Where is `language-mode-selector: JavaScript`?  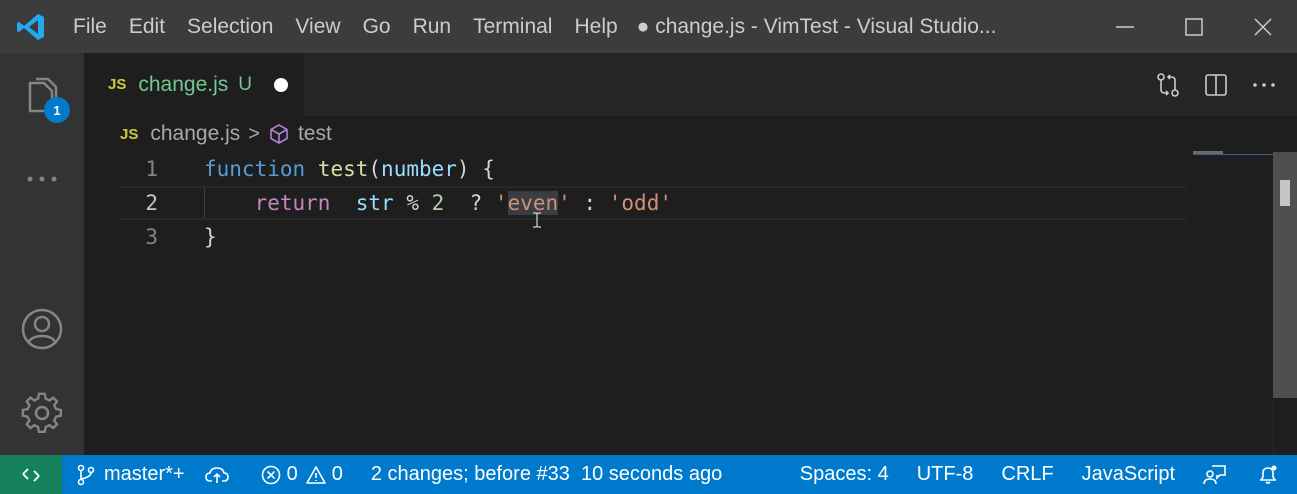
language-mode-selector: JavaScript is located at coordinates (1124, 474).